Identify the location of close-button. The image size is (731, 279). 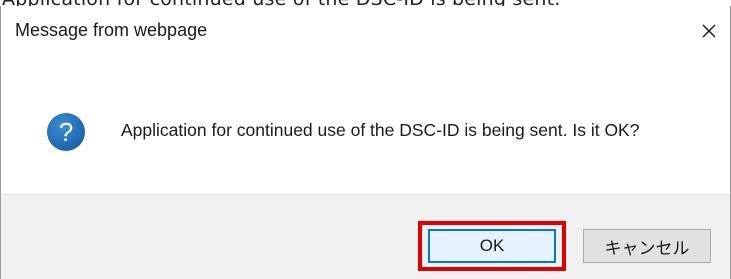
(709, 31).